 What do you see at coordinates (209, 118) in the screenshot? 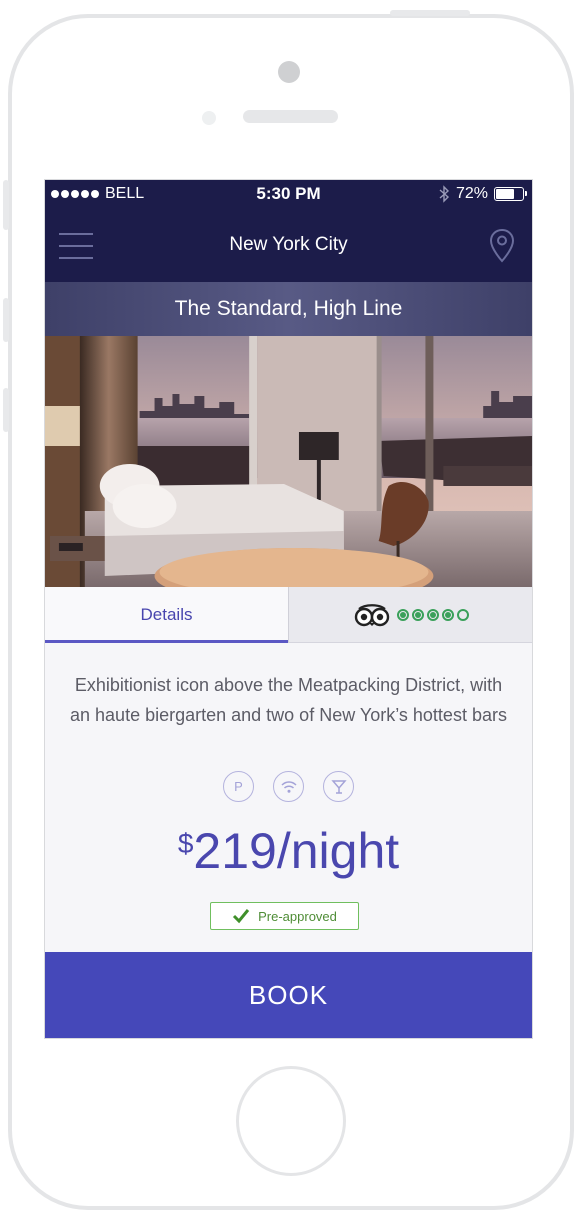
I see `proximity-sensor` at bounding box center [209, 118].